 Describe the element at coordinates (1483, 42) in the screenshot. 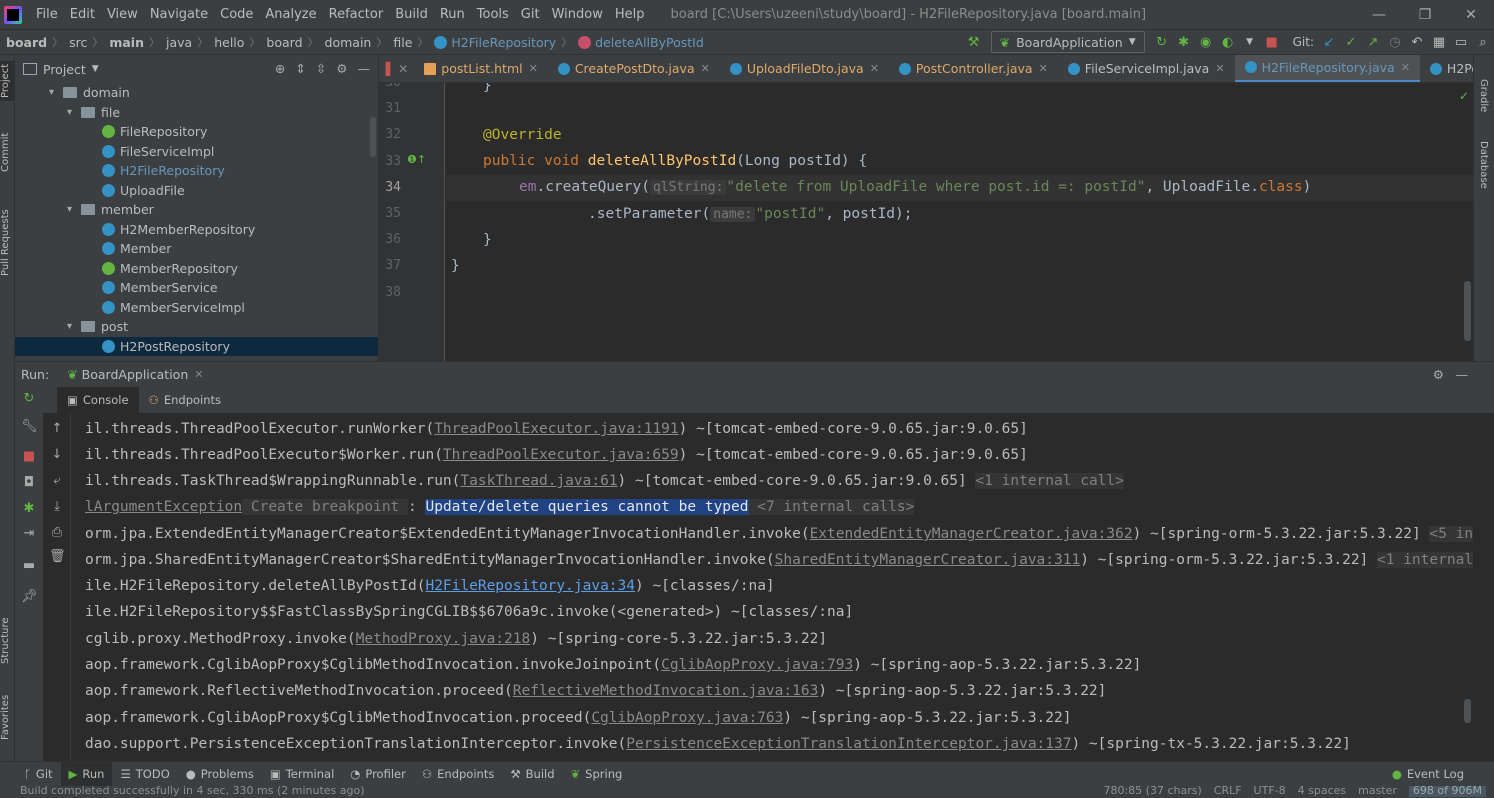

I see `search-icon: ⌕` at that location.